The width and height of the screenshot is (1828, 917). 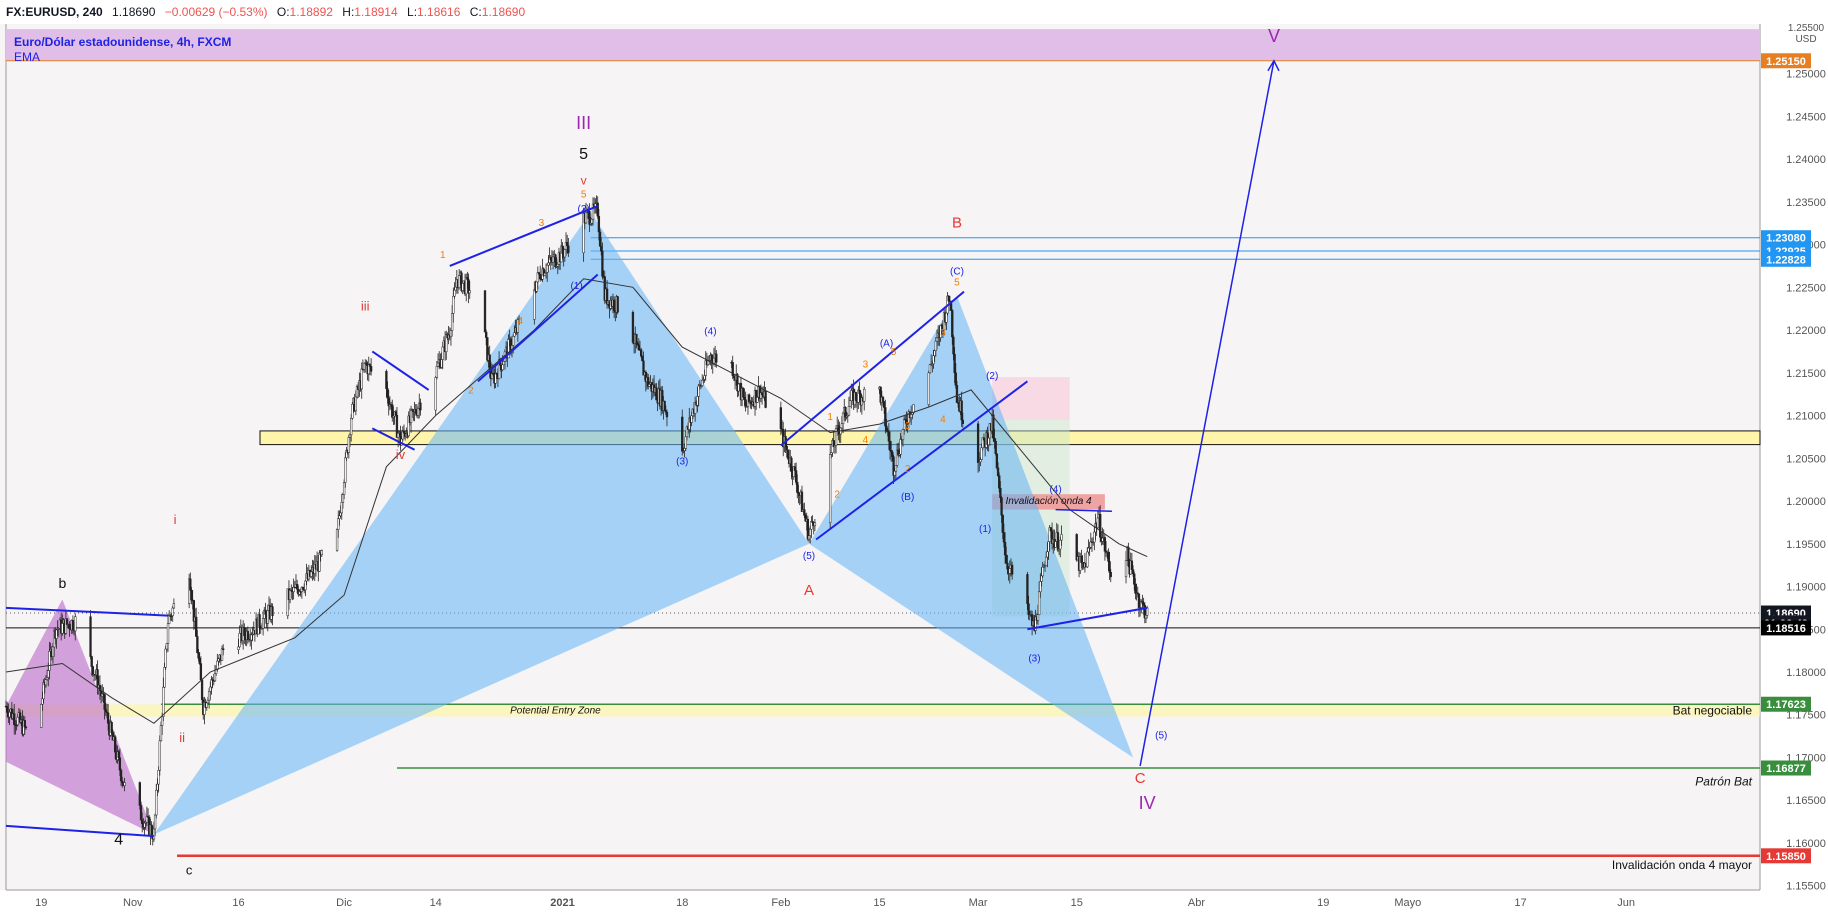 I want to click on wave-label: v, so click(x=584, y=181).